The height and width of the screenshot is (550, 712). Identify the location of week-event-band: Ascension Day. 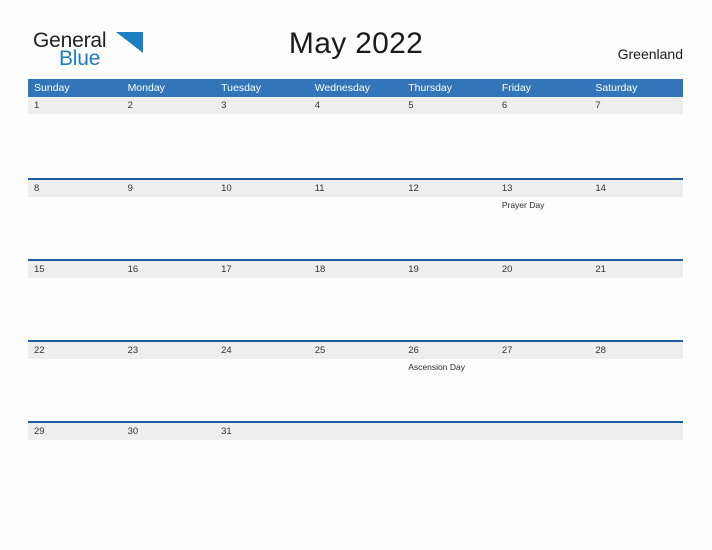
(355, 390).